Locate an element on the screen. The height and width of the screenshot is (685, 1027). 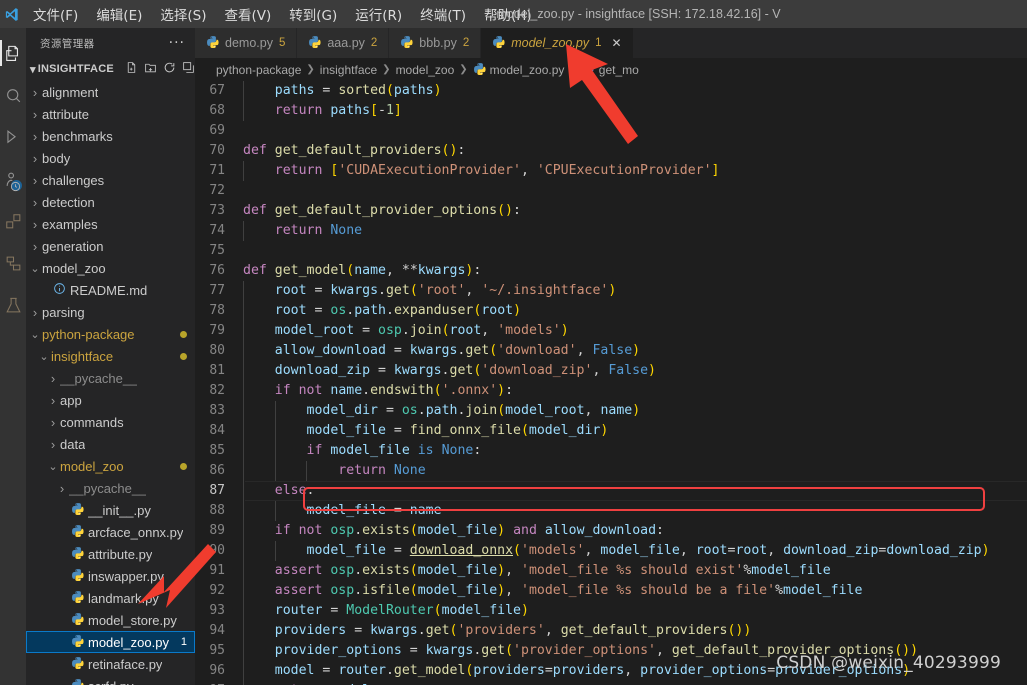
run-and-debug-icon is located at coordinates (13, 179).